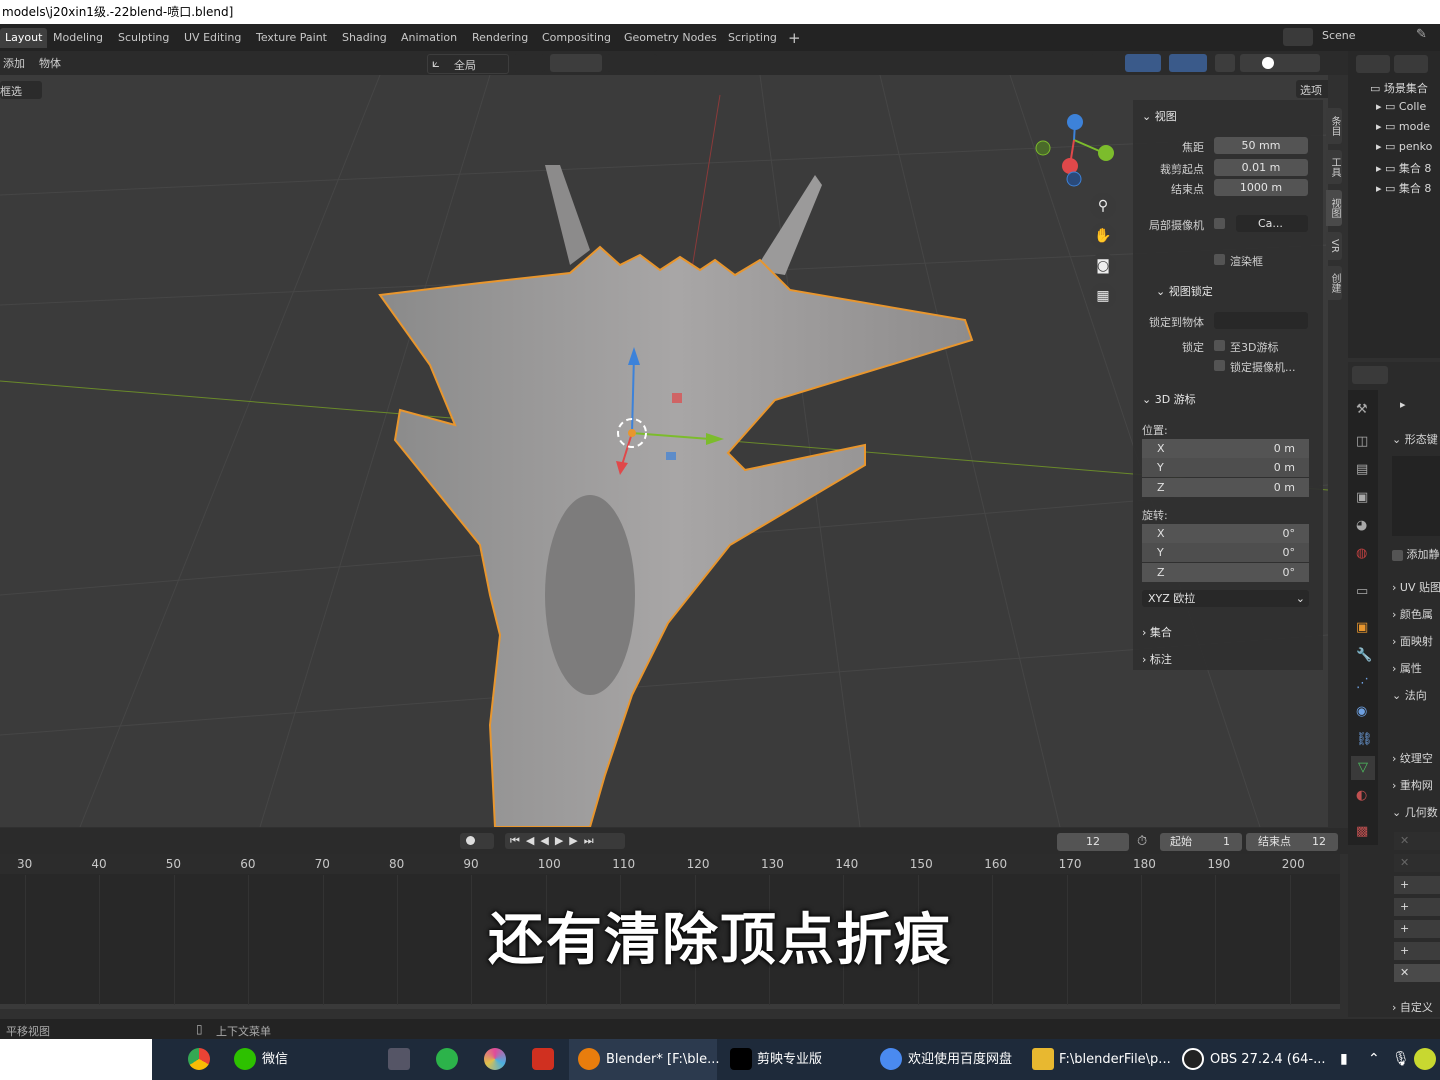 The width and height of the screenshot is (1440, 1080). I want to click on xray-toggle-icon, so click(1225, 63).